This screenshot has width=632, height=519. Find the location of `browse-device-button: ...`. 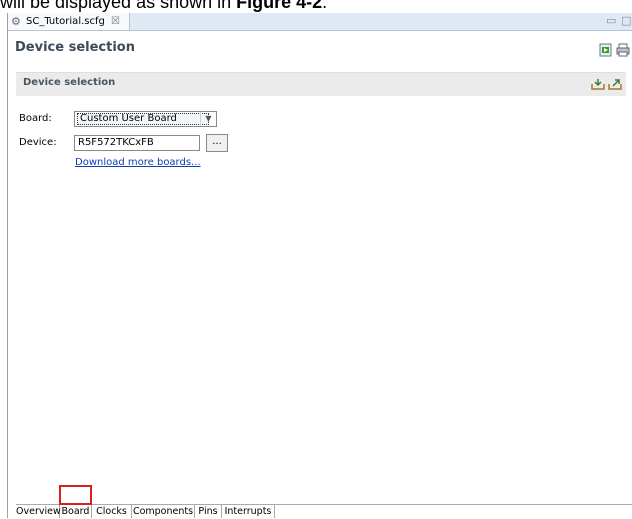

browse-device-button: ... is located at coordinates (217, 143).